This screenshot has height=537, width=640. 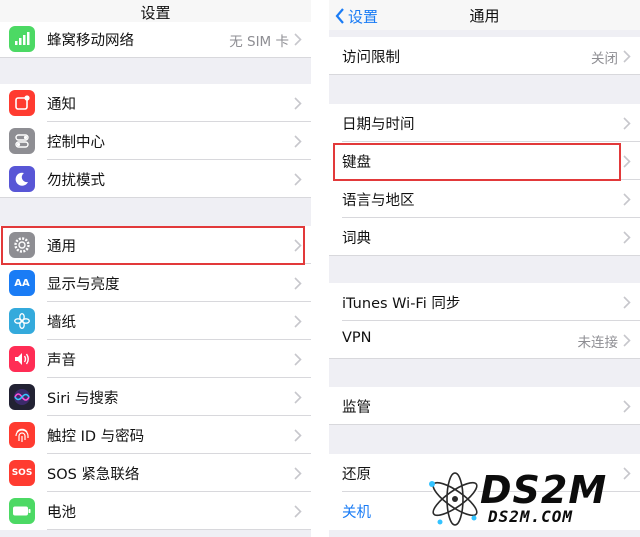 What do you see at coordinates (90, 41) in the screenshot?
I see `settings-row-label: 蜂窝移动网络` at bounding box center [90, 41].